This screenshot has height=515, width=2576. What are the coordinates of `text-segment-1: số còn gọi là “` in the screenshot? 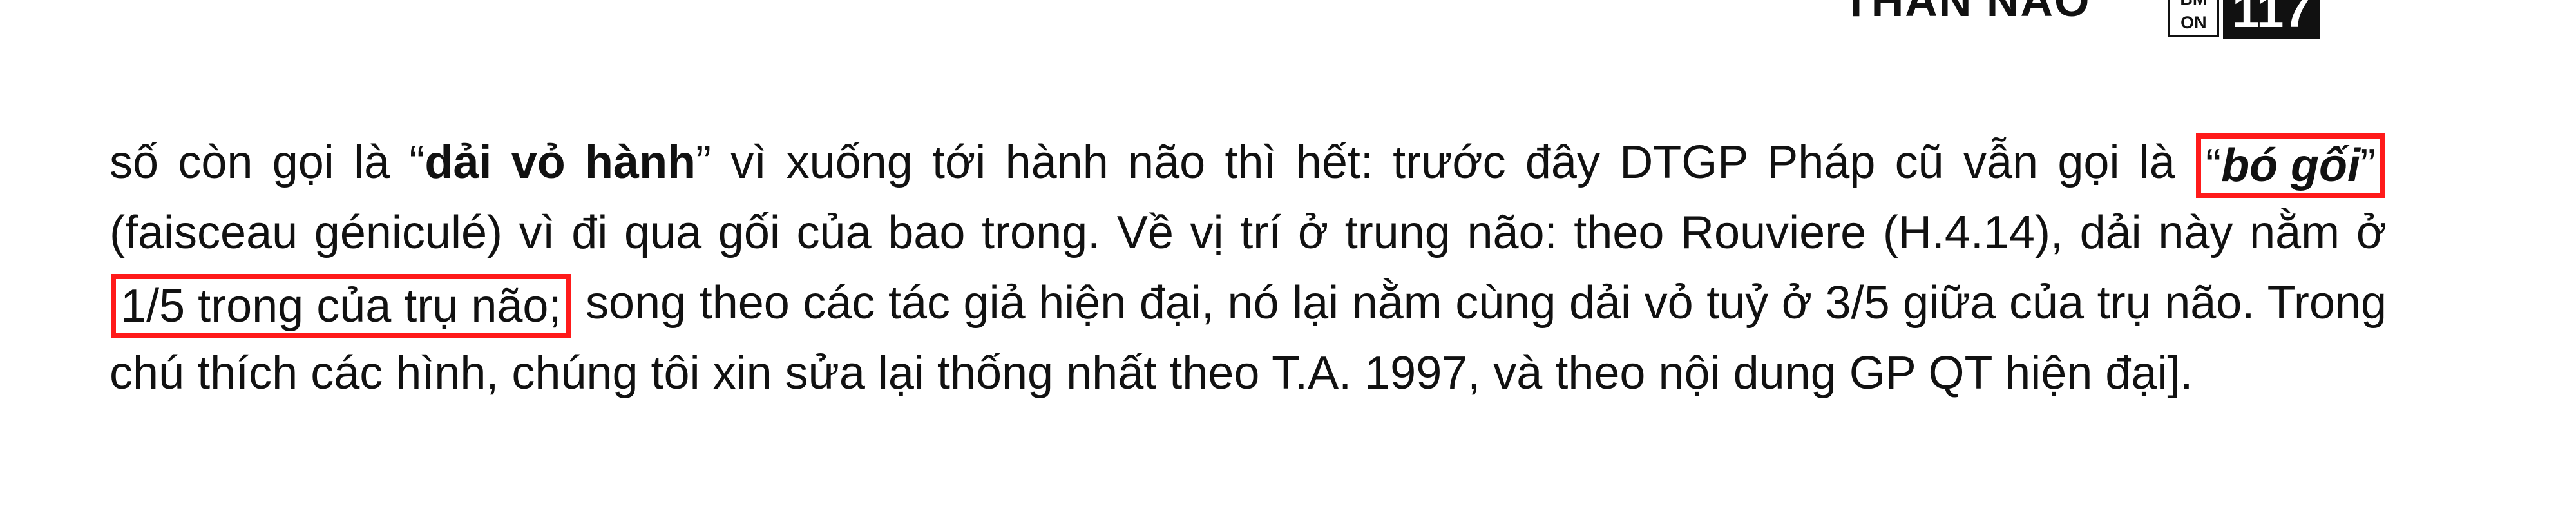 It's located at (267, 163).